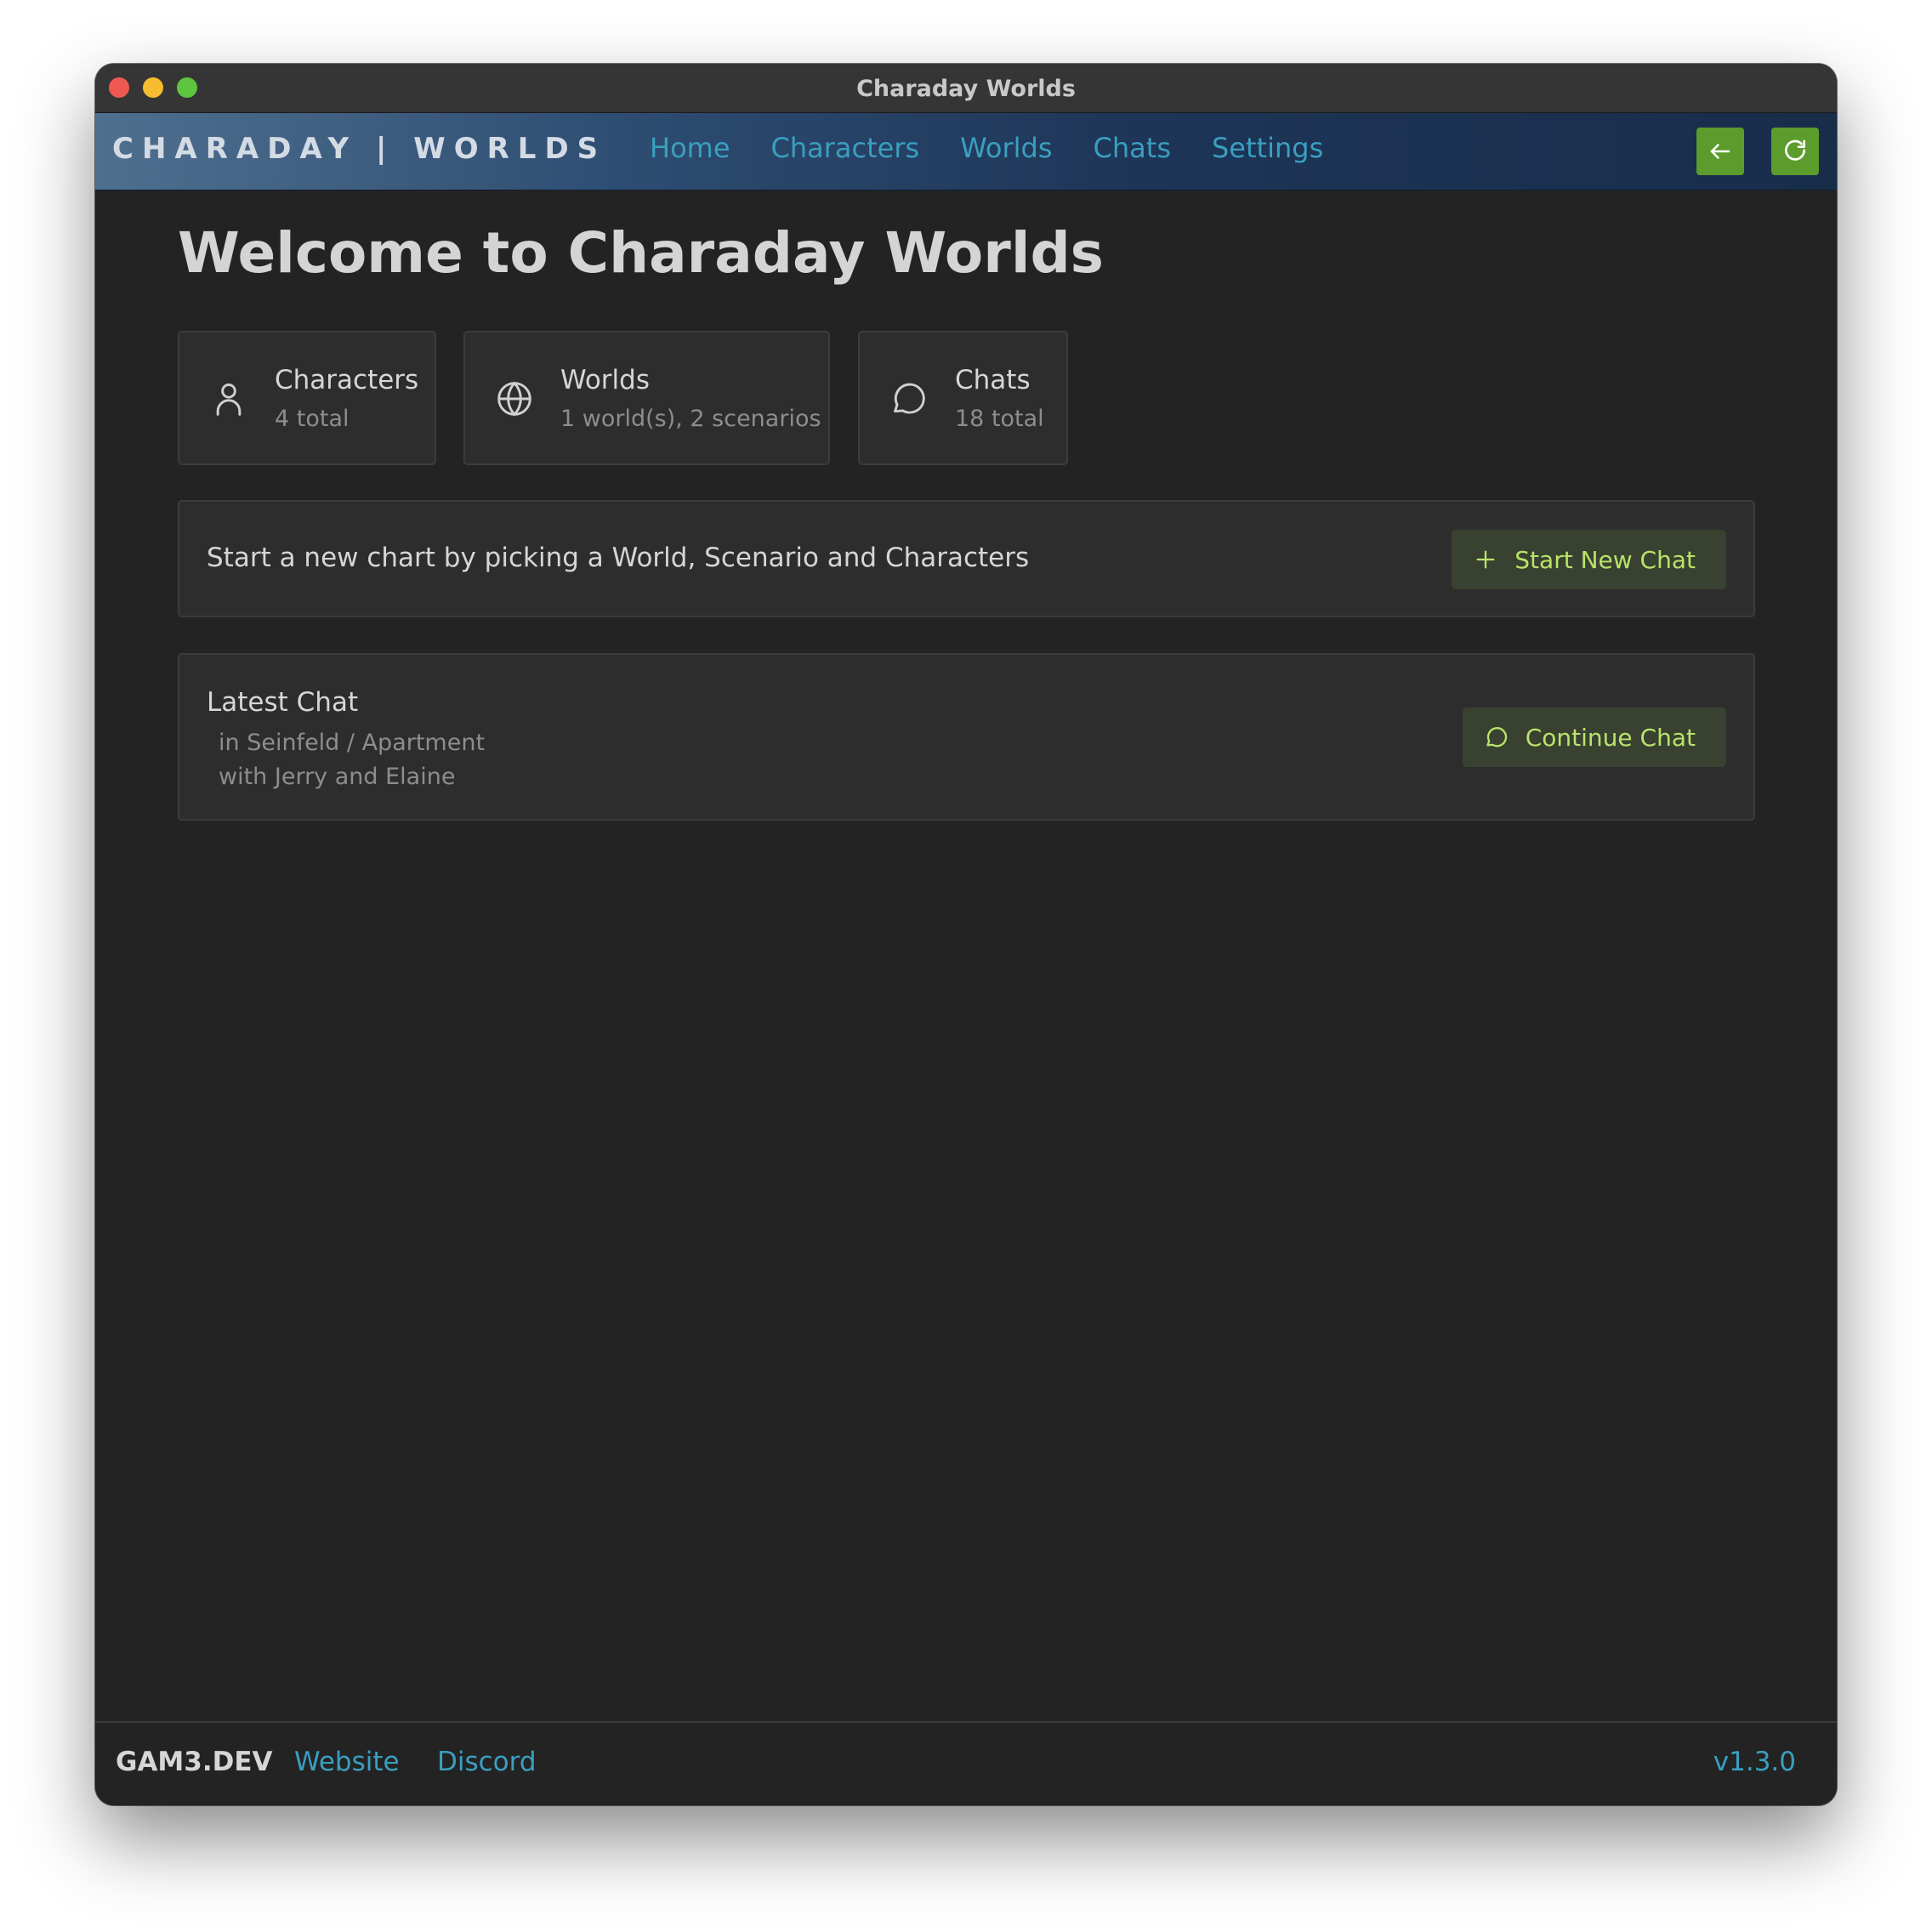 The image size is (1932, 1932). I want to click on footer-link-website: Website, so click(347, 1762).